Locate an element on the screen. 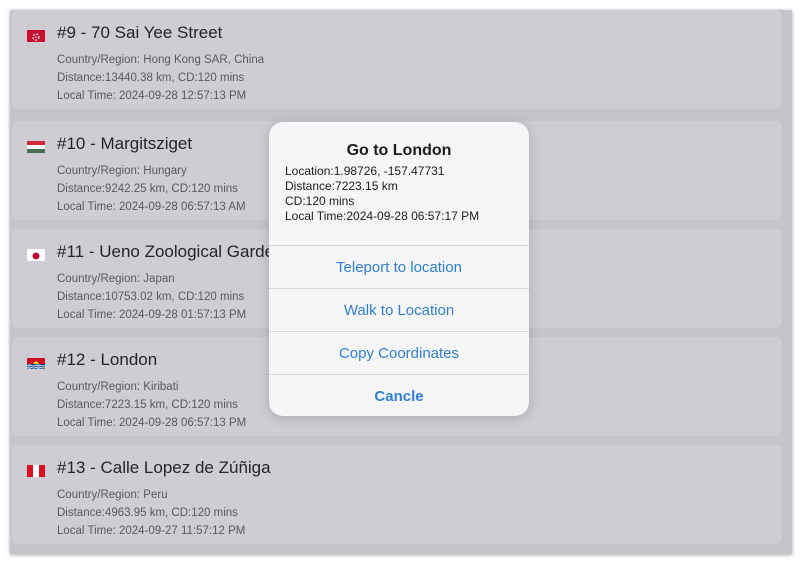 The image size is (800, 563). dialog-cd: CD:120 mins is located at coordinates (320, 201).